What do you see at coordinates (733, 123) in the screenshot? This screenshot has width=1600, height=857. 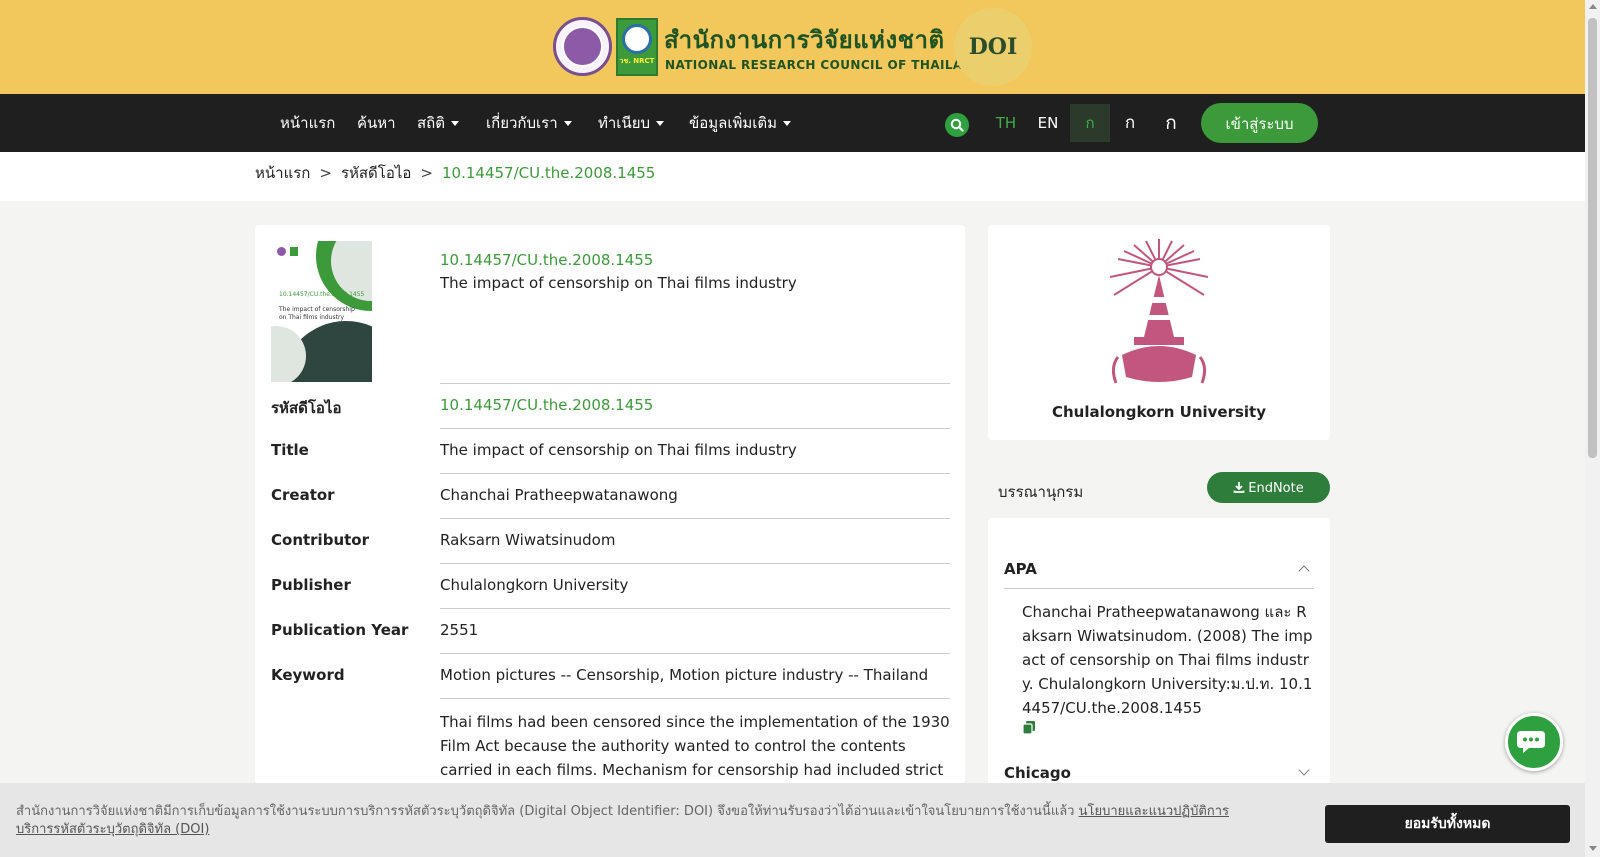 I see `nav-item-label: ข้อมูลเพิ่มเติม` at bounding box center [733, 123].